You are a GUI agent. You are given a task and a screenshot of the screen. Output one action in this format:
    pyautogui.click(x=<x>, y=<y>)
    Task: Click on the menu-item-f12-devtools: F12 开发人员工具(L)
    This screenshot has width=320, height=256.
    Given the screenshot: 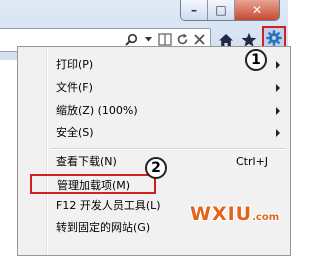 What is the action you would take?
    pyautogui.click(x=108, y=206)
    